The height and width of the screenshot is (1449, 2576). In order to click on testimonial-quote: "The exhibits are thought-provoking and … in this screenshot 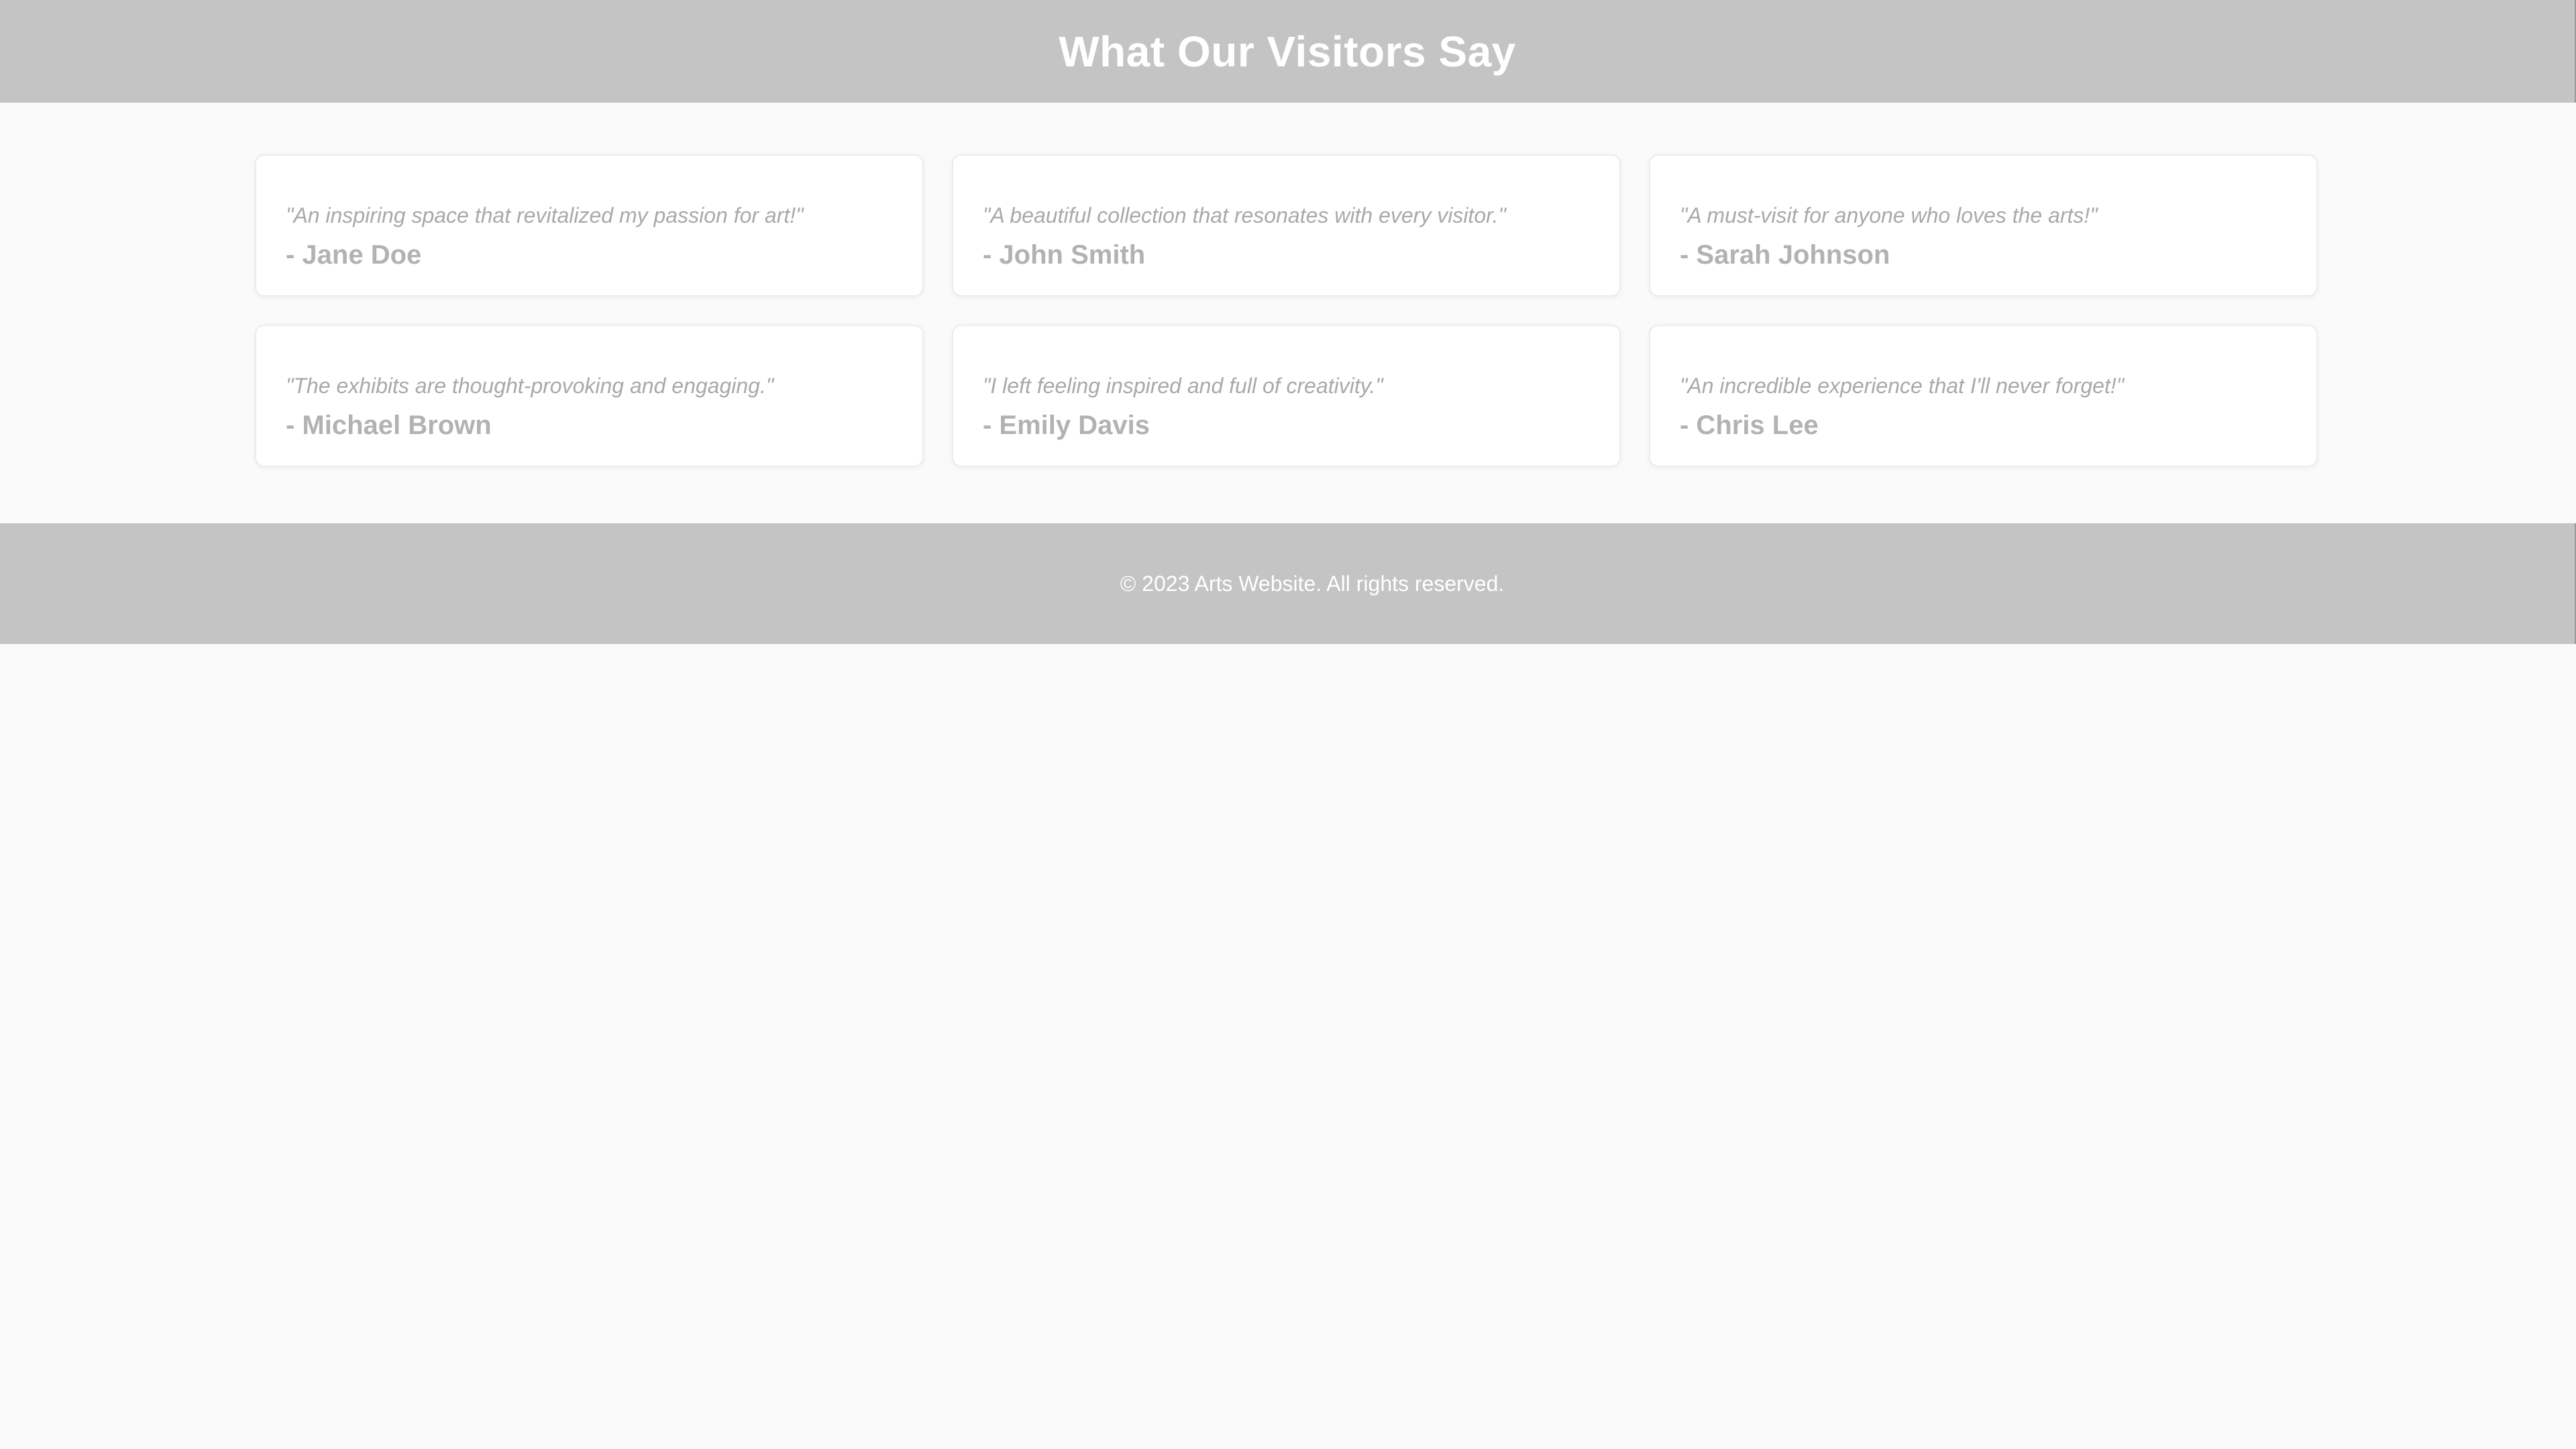, I will do `click(530, 386)`.